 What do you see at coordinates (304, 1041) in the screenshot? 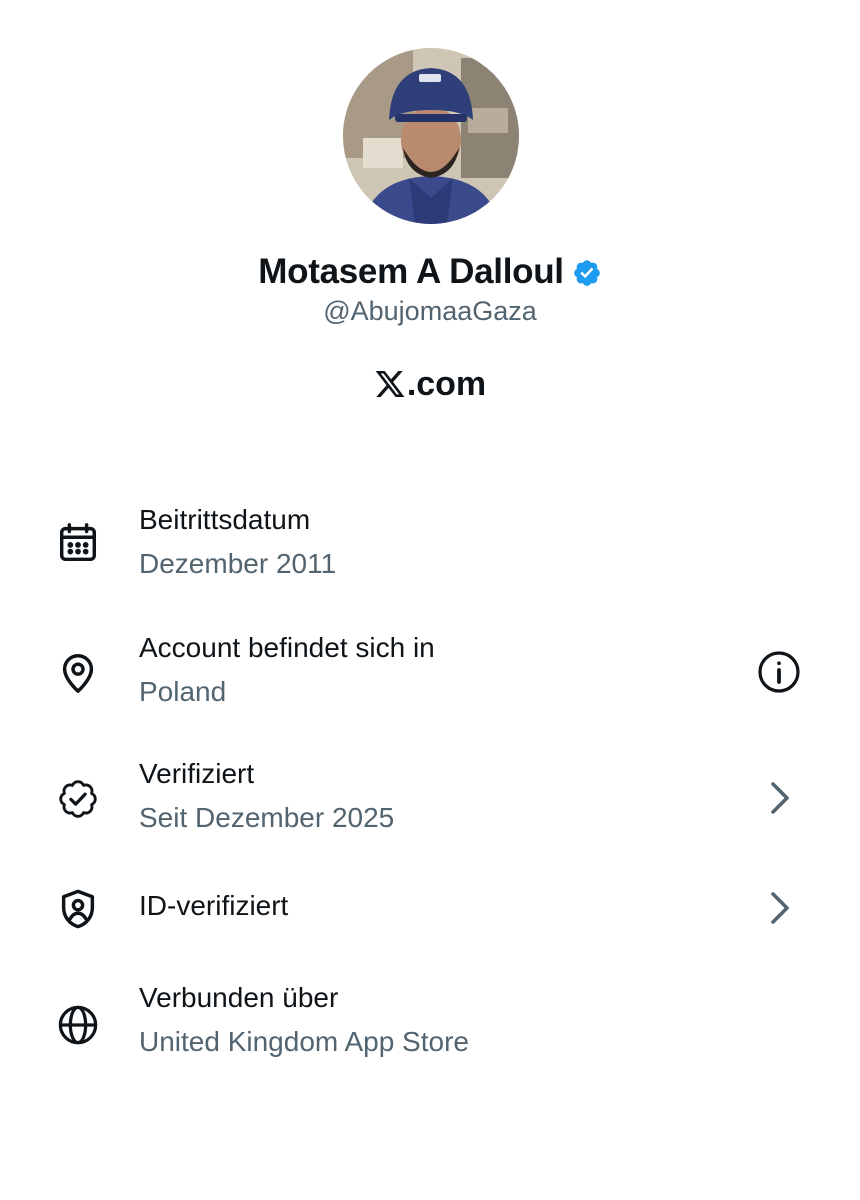
I see `about-item-subtitle: United Kingdom App Store` at bounding box center [304, 1041].